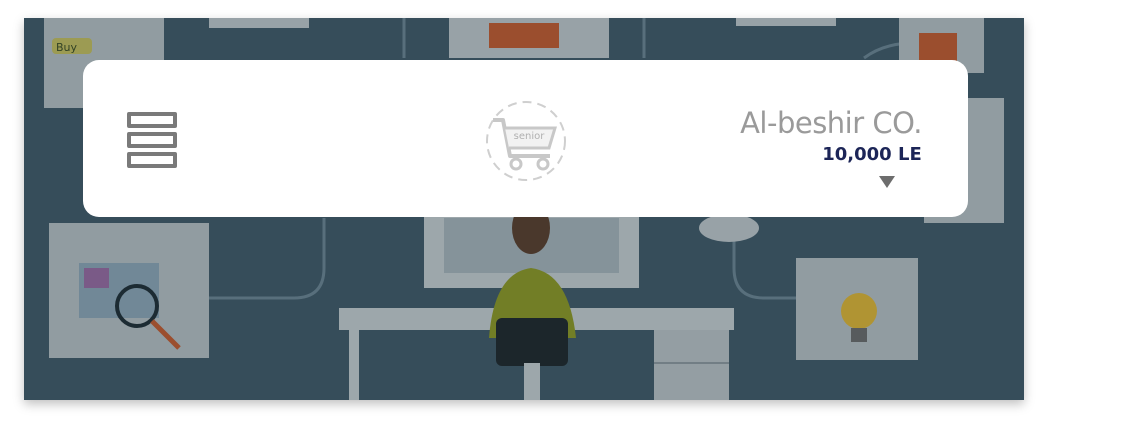 The height and width of the screenshot is (434, 1126). I want to click on logo-text: senior, so click(530, 136).